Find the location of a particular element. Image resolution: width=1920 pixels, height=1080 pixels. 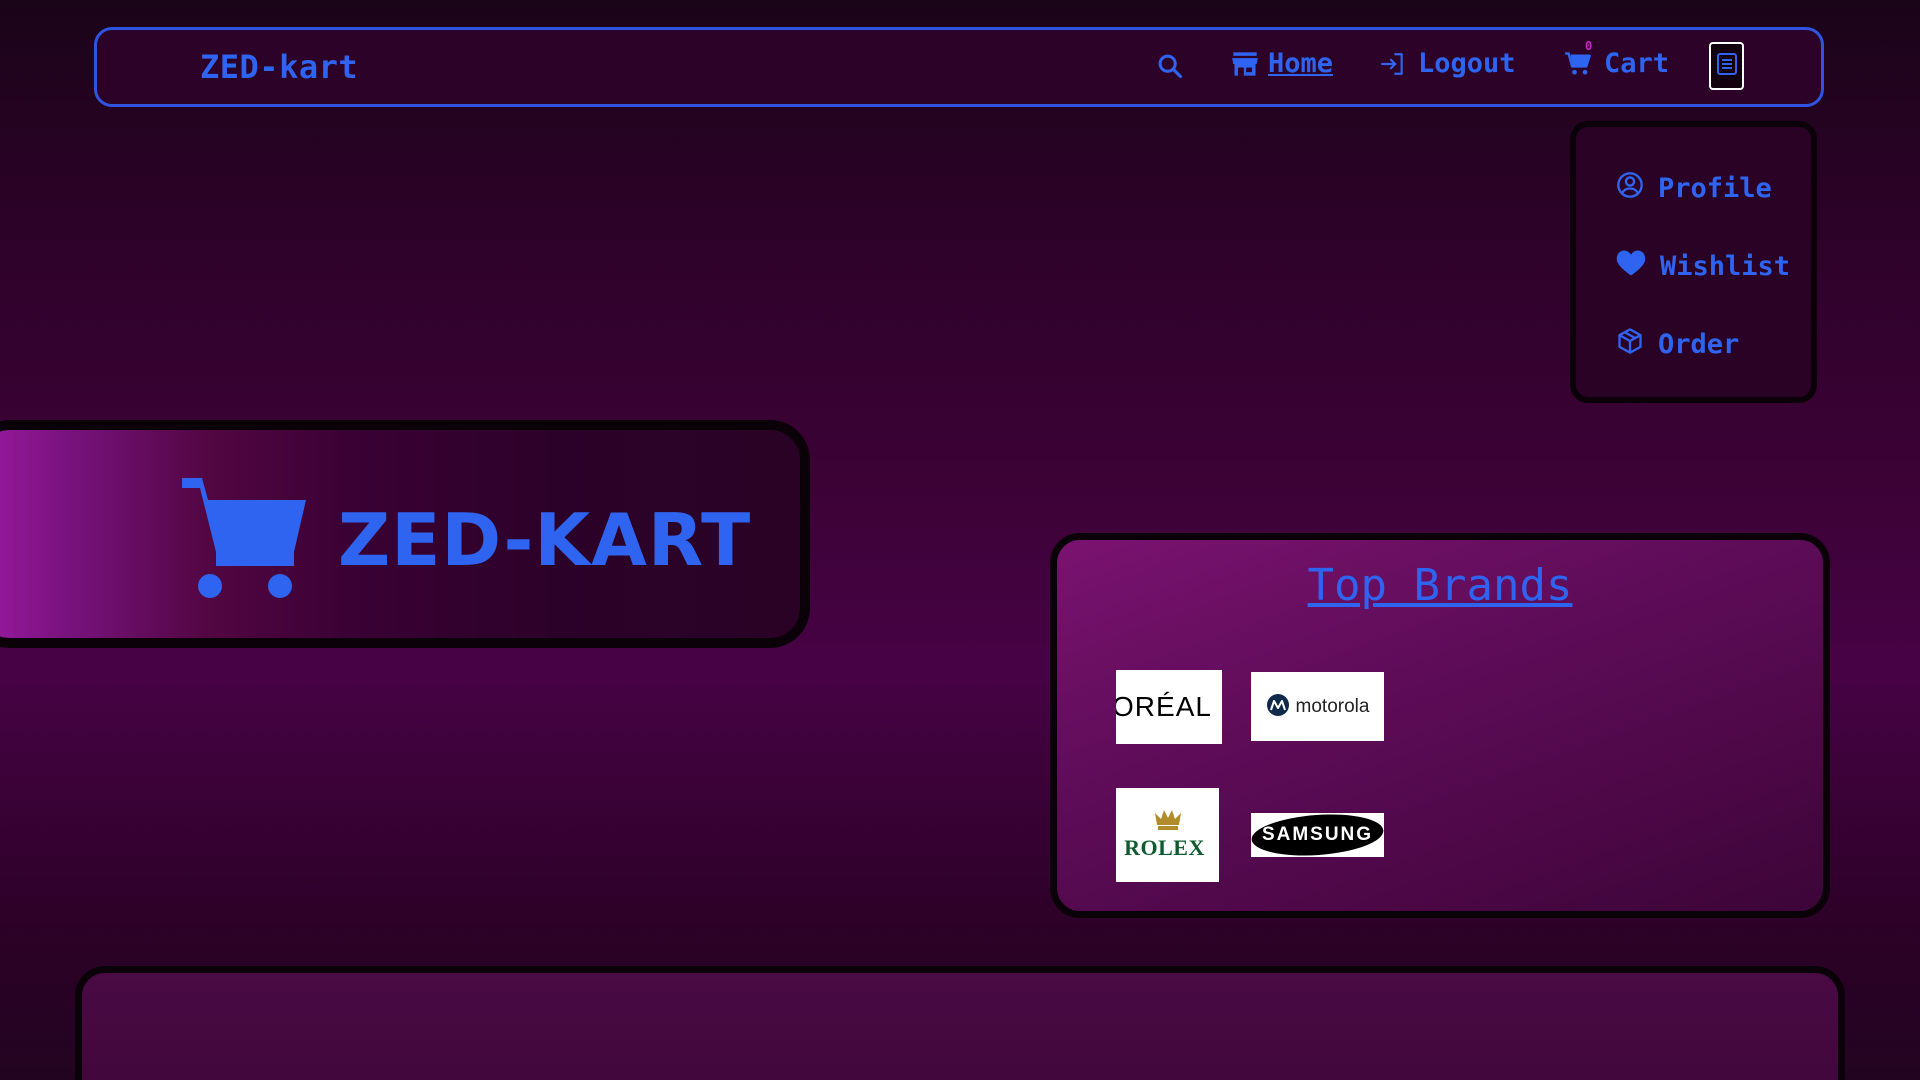

brand-logo-text: SAMSUNG is located at coordinates (1317, 834).